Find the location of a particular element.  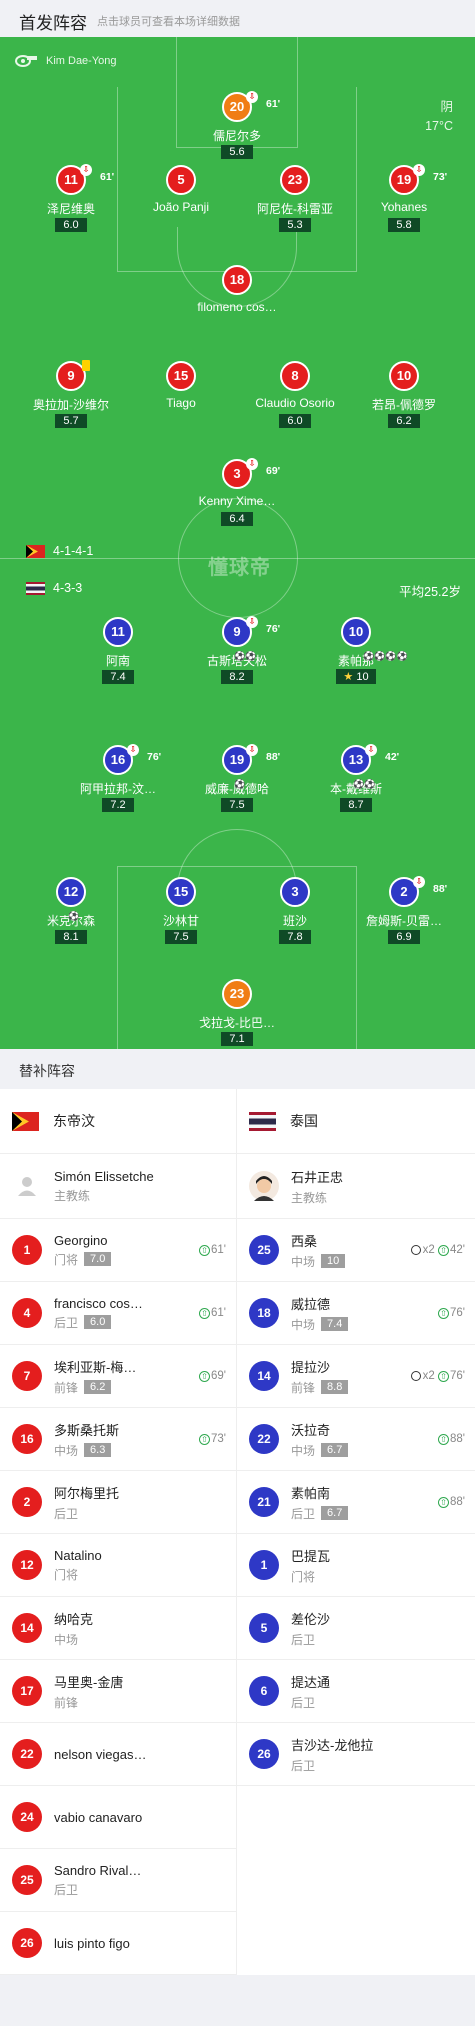

page-subtitle: 点击球员可查看本场详细数据 is located at coordinates (168, 22).